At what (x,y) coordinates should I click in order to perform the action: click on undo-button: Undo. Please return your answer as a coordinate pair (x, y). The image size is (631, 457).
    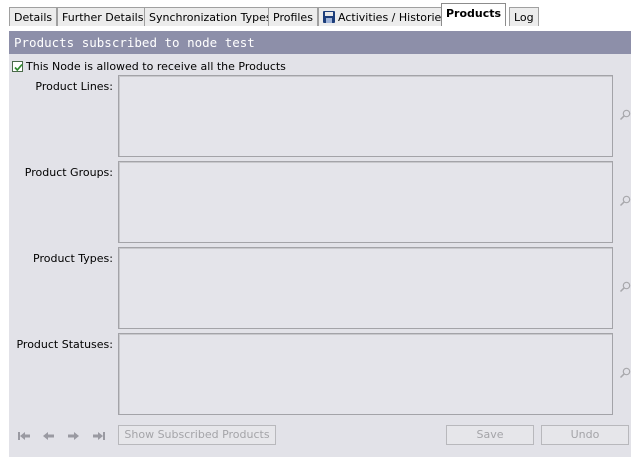
    Looking at the image, I should click on (585, 435).